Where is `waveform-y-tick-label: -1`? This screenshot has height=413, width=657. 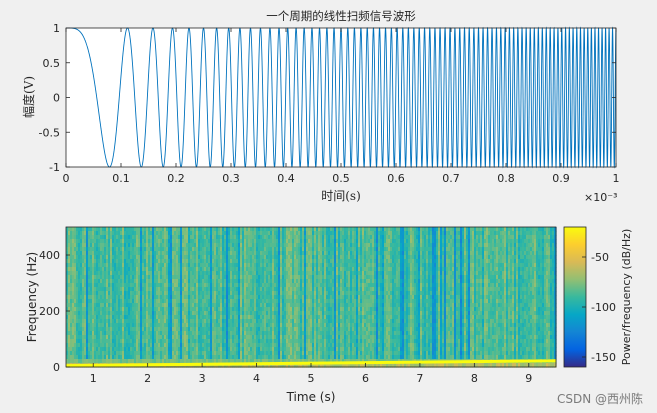
waveform-y-tick-label: -1 is located at coordinates (54, 167).